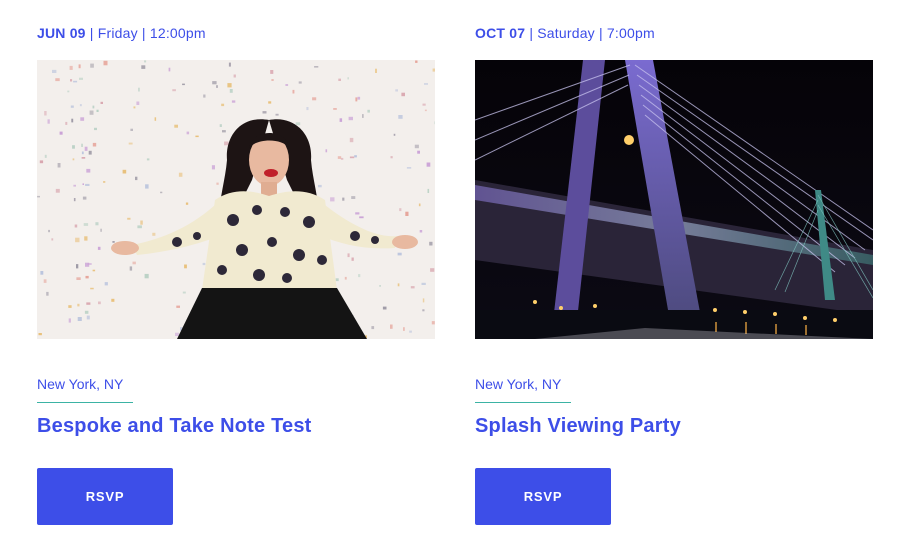  I want to click on event-date: JUN 09, so click(61, 33).